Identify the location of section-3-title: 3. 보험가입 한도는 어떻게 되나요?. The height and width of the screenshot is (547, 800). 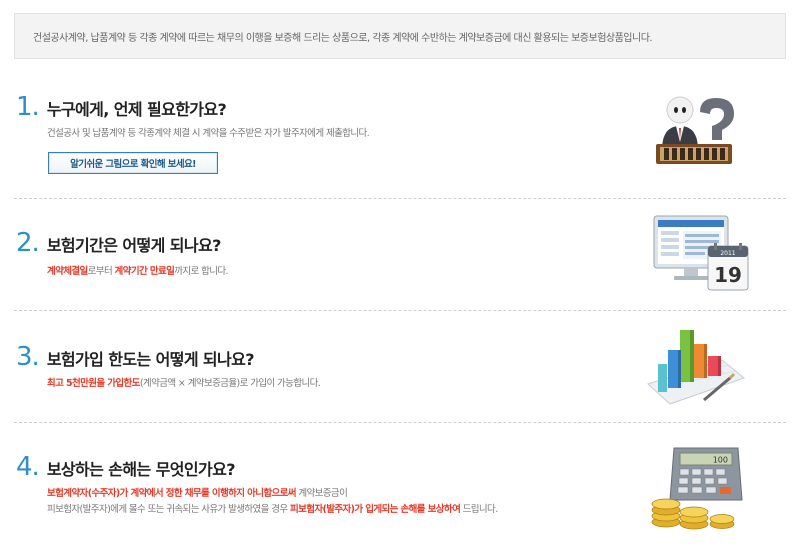
(135, 357).